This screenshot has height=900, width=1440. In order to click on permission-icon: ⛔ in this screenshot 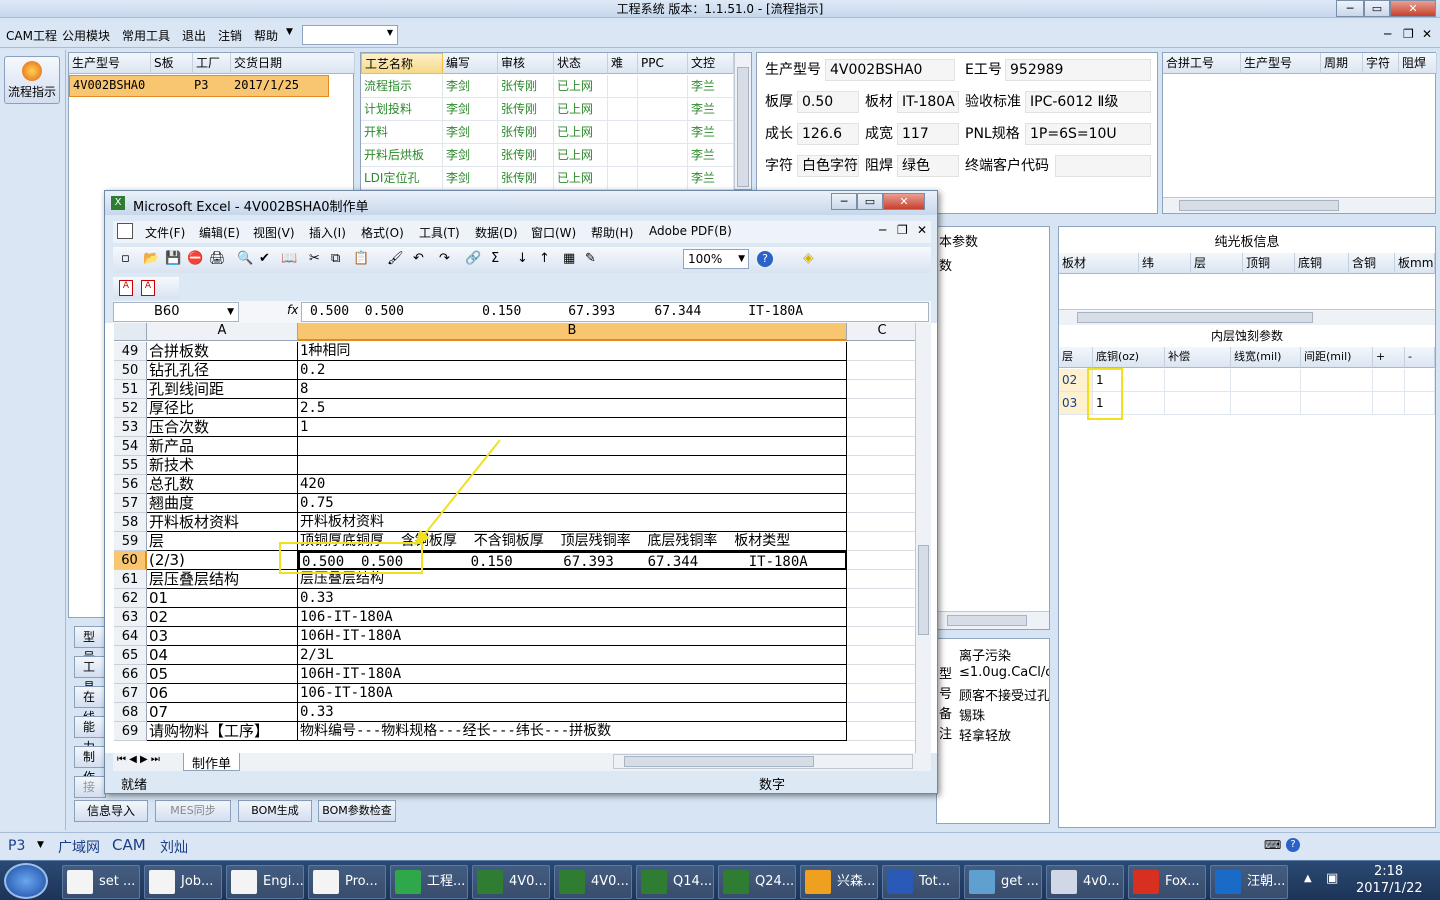, I will do `click(195, 258)`.